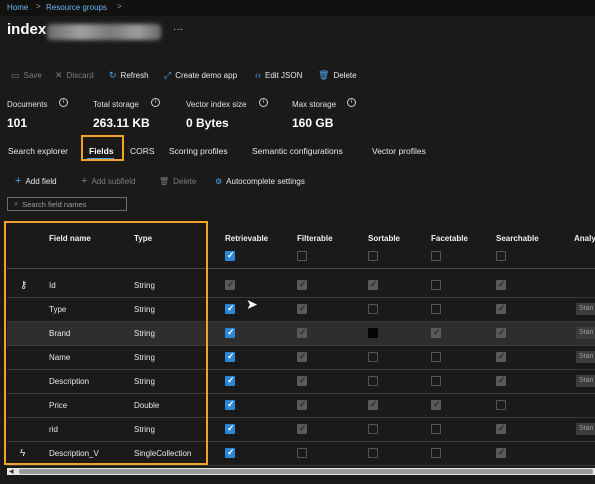 This screenshot has height=484, width=595. I want to click on field-name-cell: Type, so click(57, 309).